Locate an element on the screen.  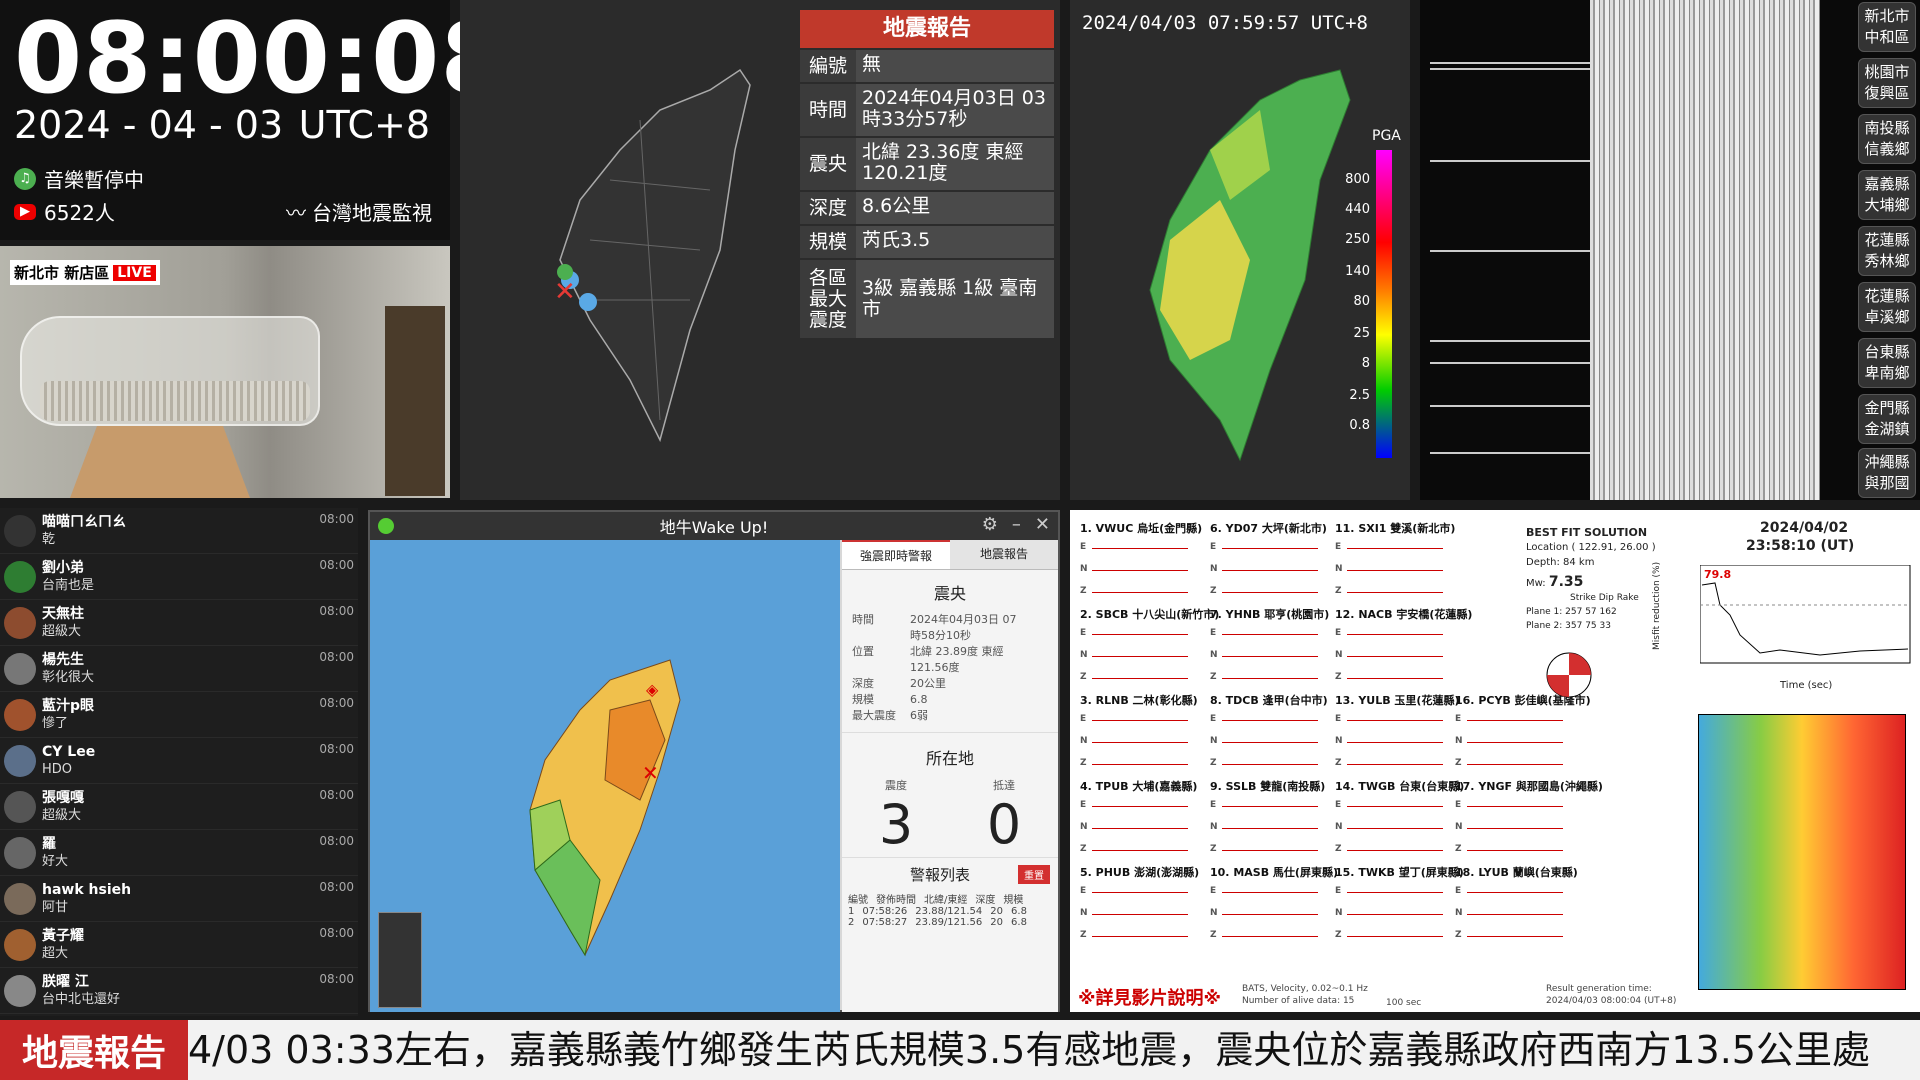
map-legend is located at coordinates (400, 960).